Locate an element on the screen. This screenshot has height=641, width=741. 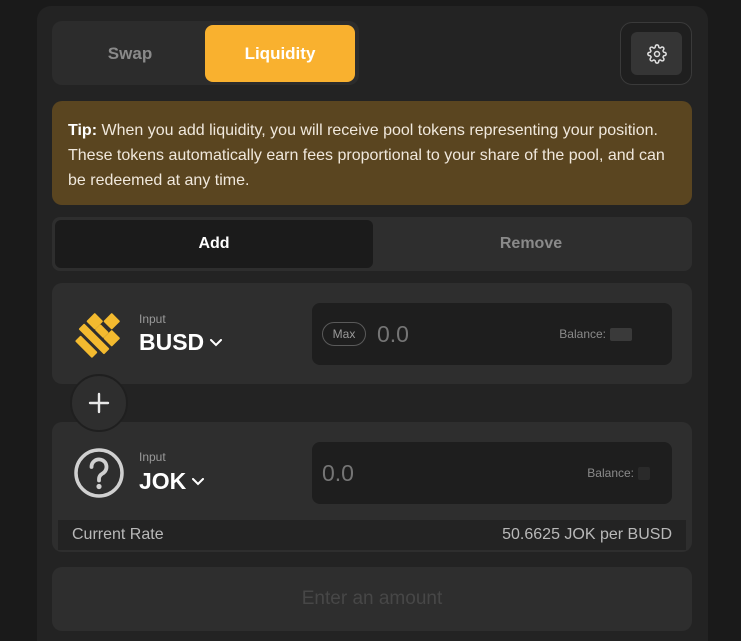
swap-liquidity-tabs: Swap Liquidity is located at coordinates (205, 53).